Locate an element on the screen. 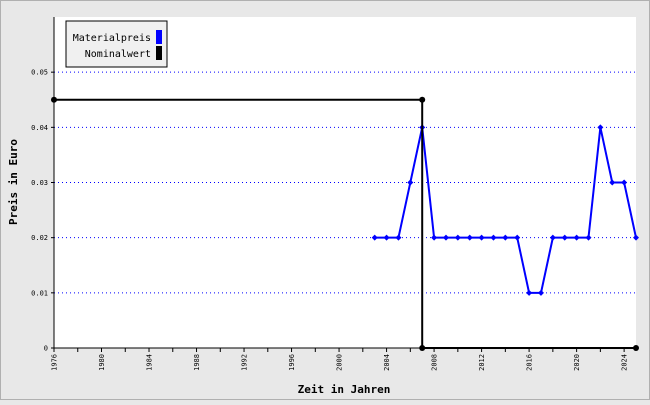 This screenshot has width=650, height=405. legend: Materialpreis Nominalwert is located at coordinates (116, 44).